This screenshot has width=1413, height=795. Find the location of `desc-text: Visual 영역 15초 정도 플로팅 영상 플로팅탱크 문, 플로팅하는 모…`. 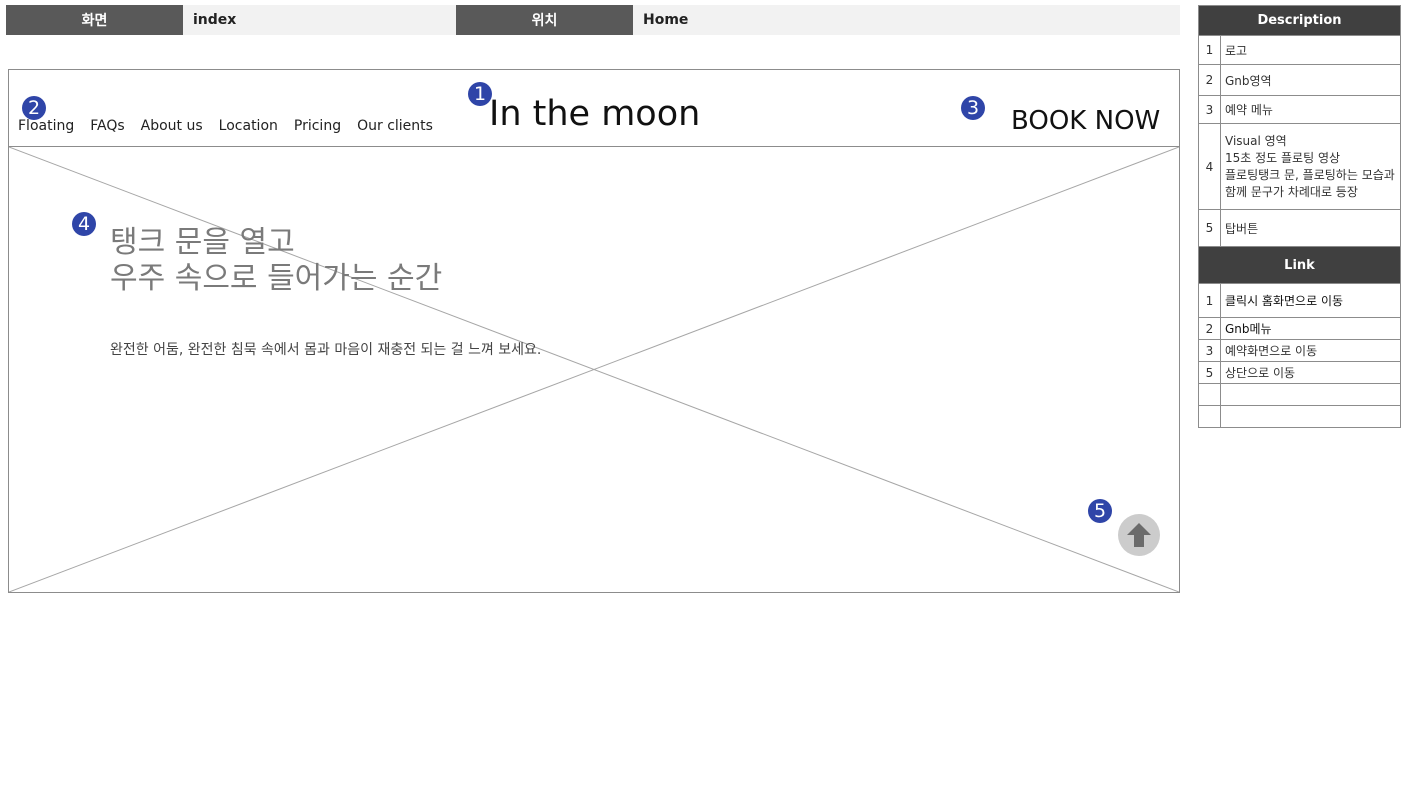

desc-text: Visual 영역 15초 정도 플로팅 영상 플로팅탱크 문, 플로팅하는 모… is located at coordinates (1310, 166).